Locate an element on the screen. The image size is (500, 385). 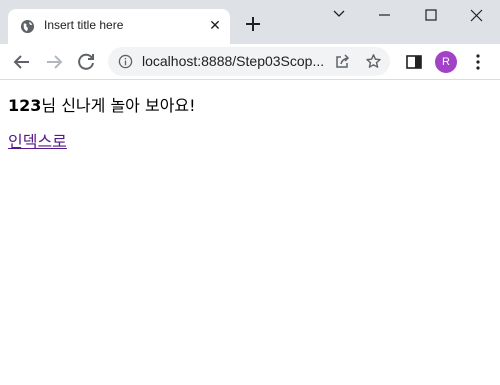
greeting-message: 님 신나게 놀아 보아요! is located at coordinates (118, 105).